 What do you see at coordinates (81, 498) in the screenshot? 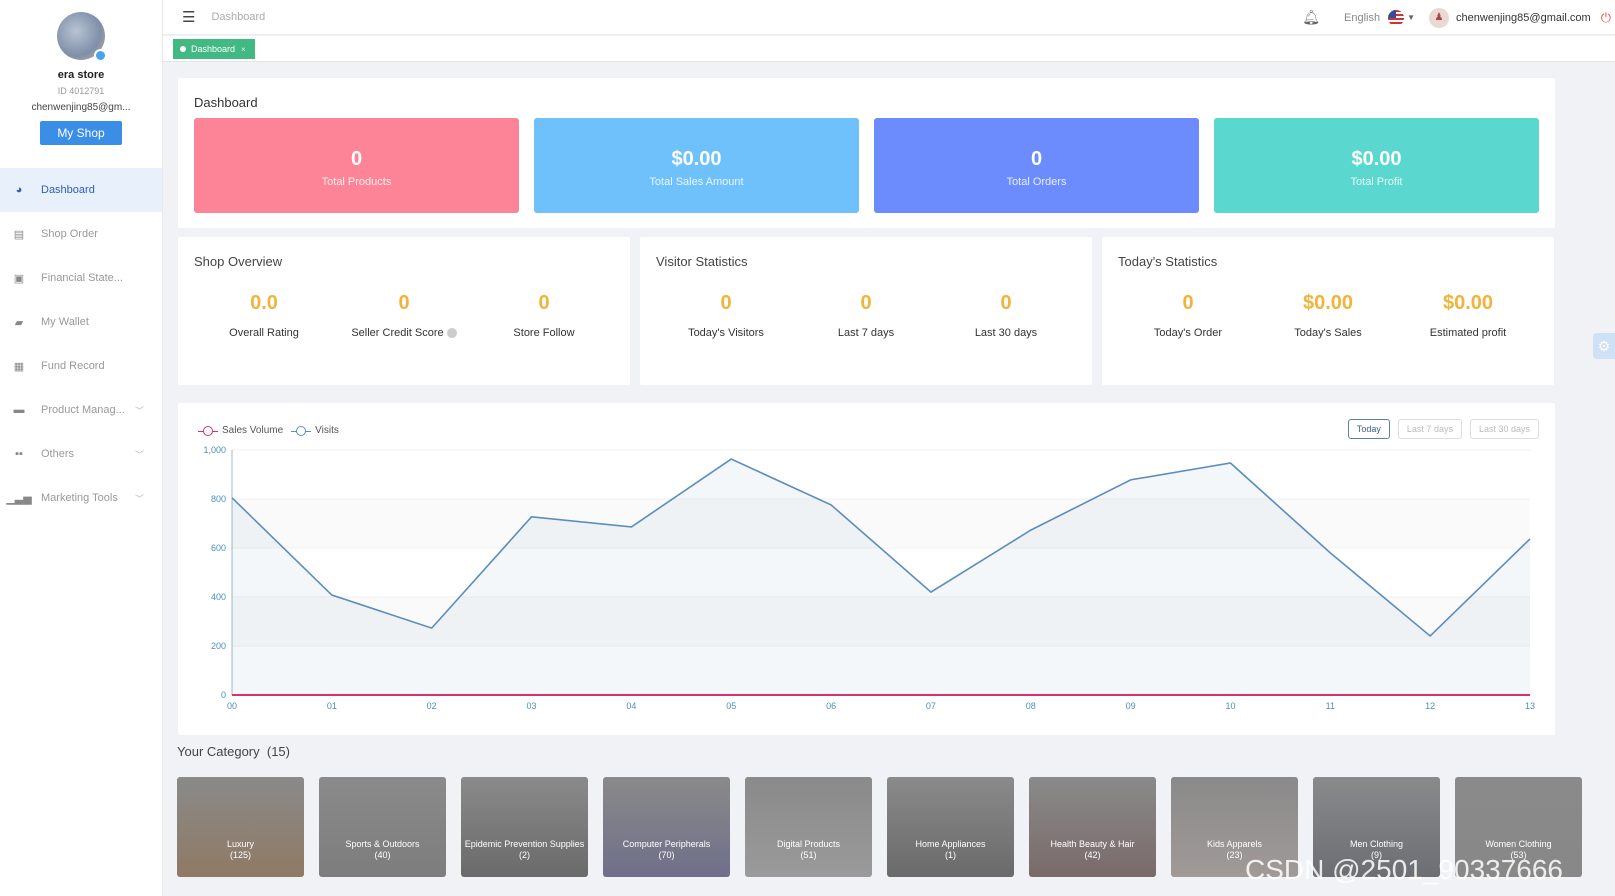
I see `sidebar-item-marketing-tools: ▁▃▅ Marketing Tools ﹀` at bounding box center [81, 498].